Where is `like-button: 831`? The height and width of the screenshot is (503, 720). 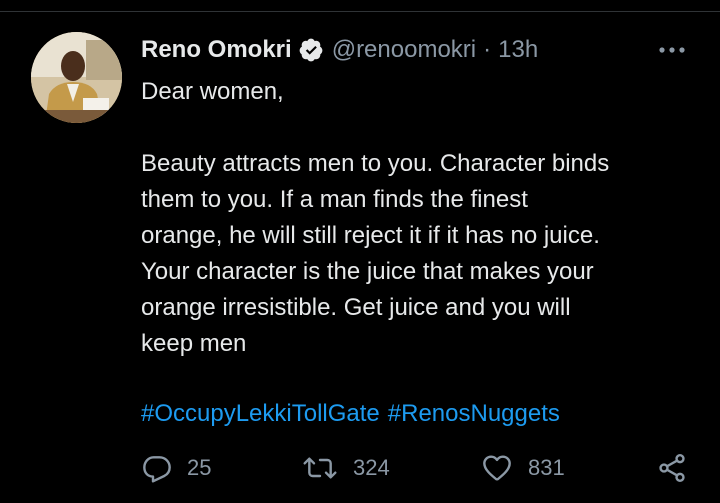 like-button: 831 is located at coordinates (522, 468).